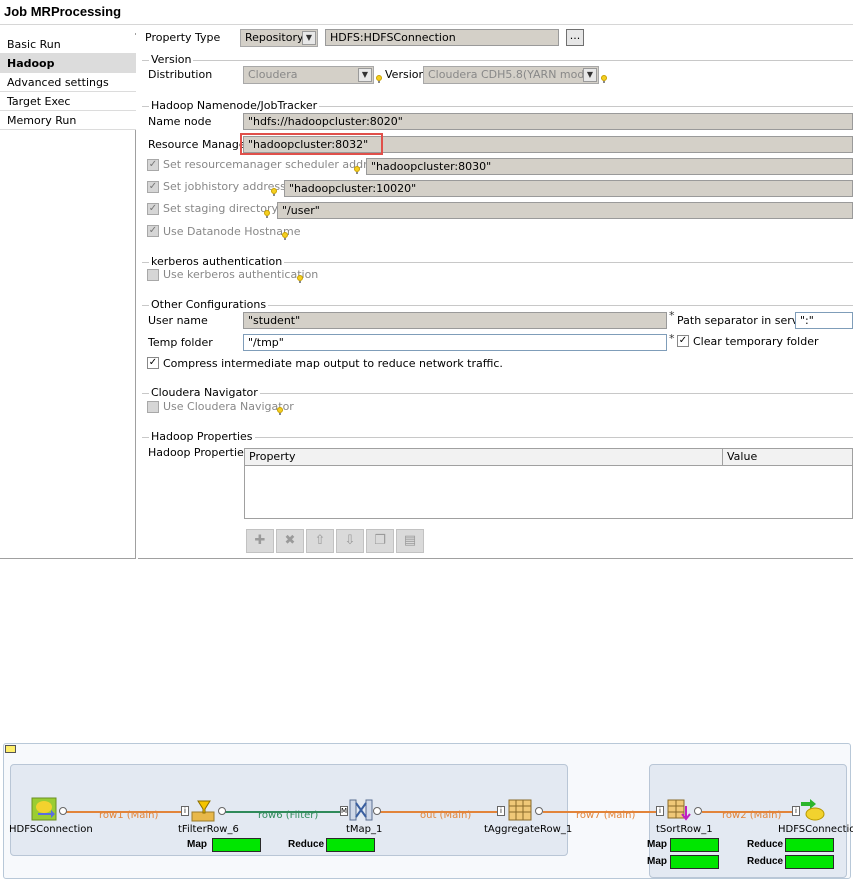  Describe the element at coordinates (455, 320) in the screenshot. I see `user-name-field: "student"` at that location.